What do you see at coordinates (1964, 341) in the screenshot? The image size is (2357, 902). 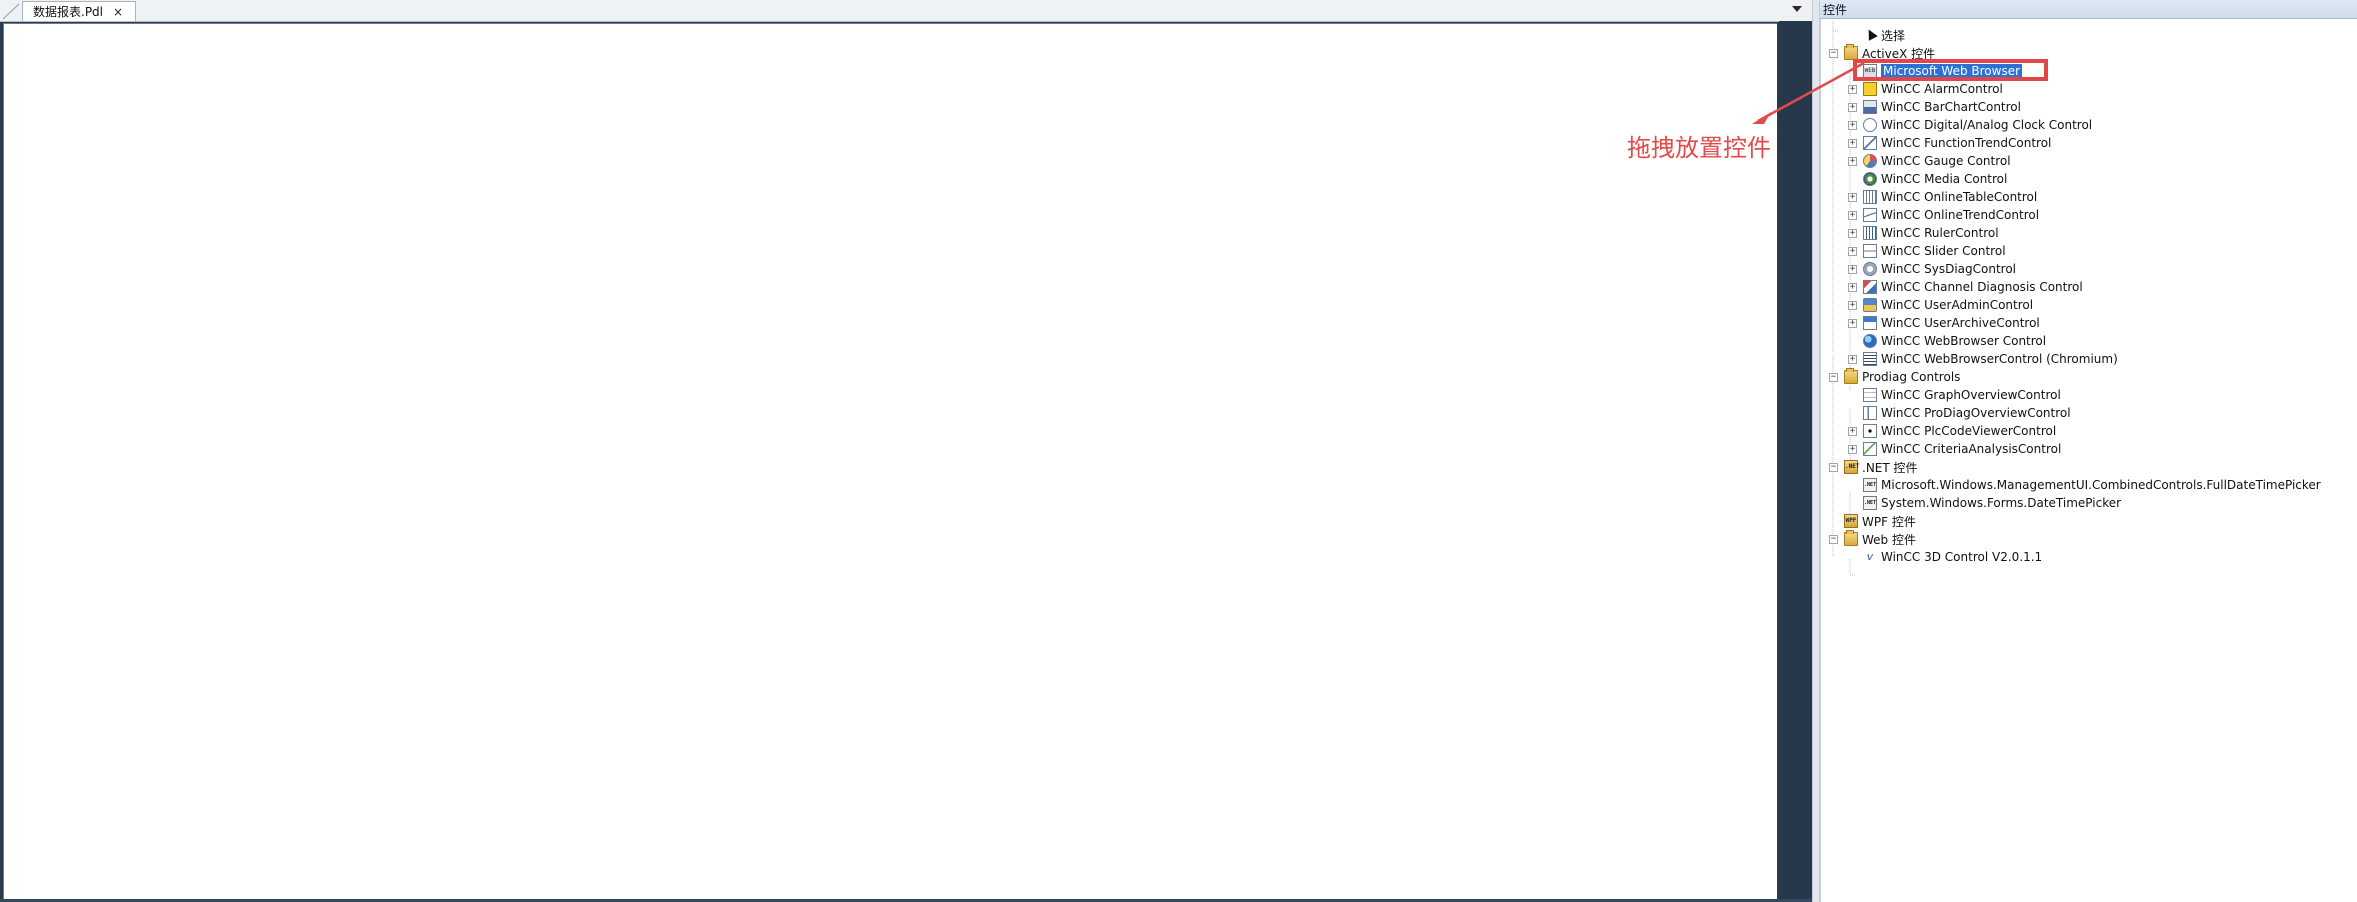 I see `tree-item-label: WinCC WebBrowser Control` at bounding box center [1964, 341].